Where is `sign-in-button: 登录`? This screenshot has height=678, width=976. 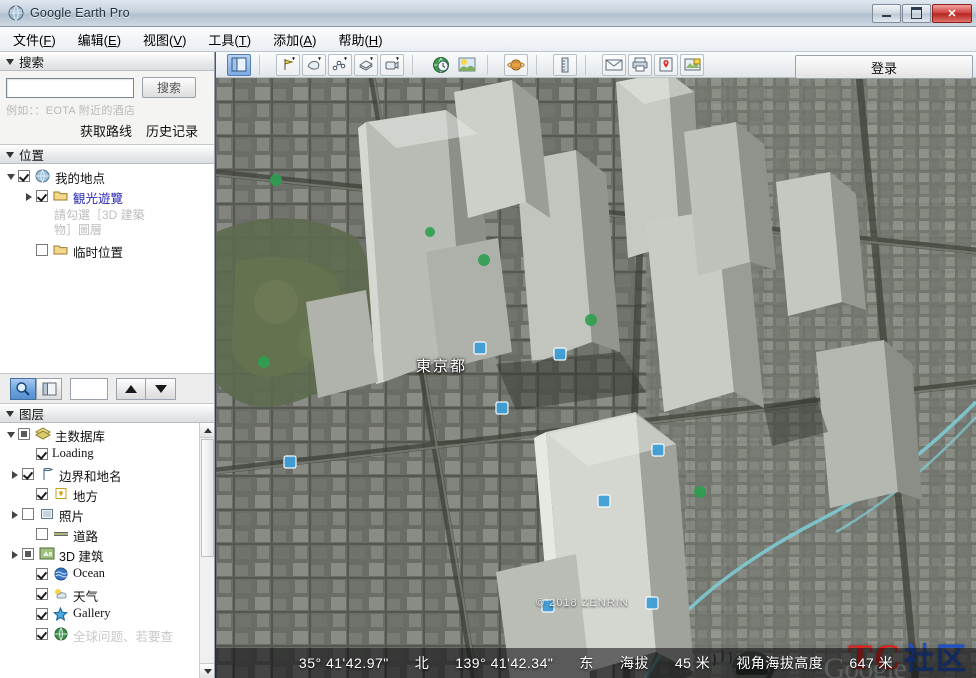 sign-in-button: 登录 is located at coordinates (884, 67).